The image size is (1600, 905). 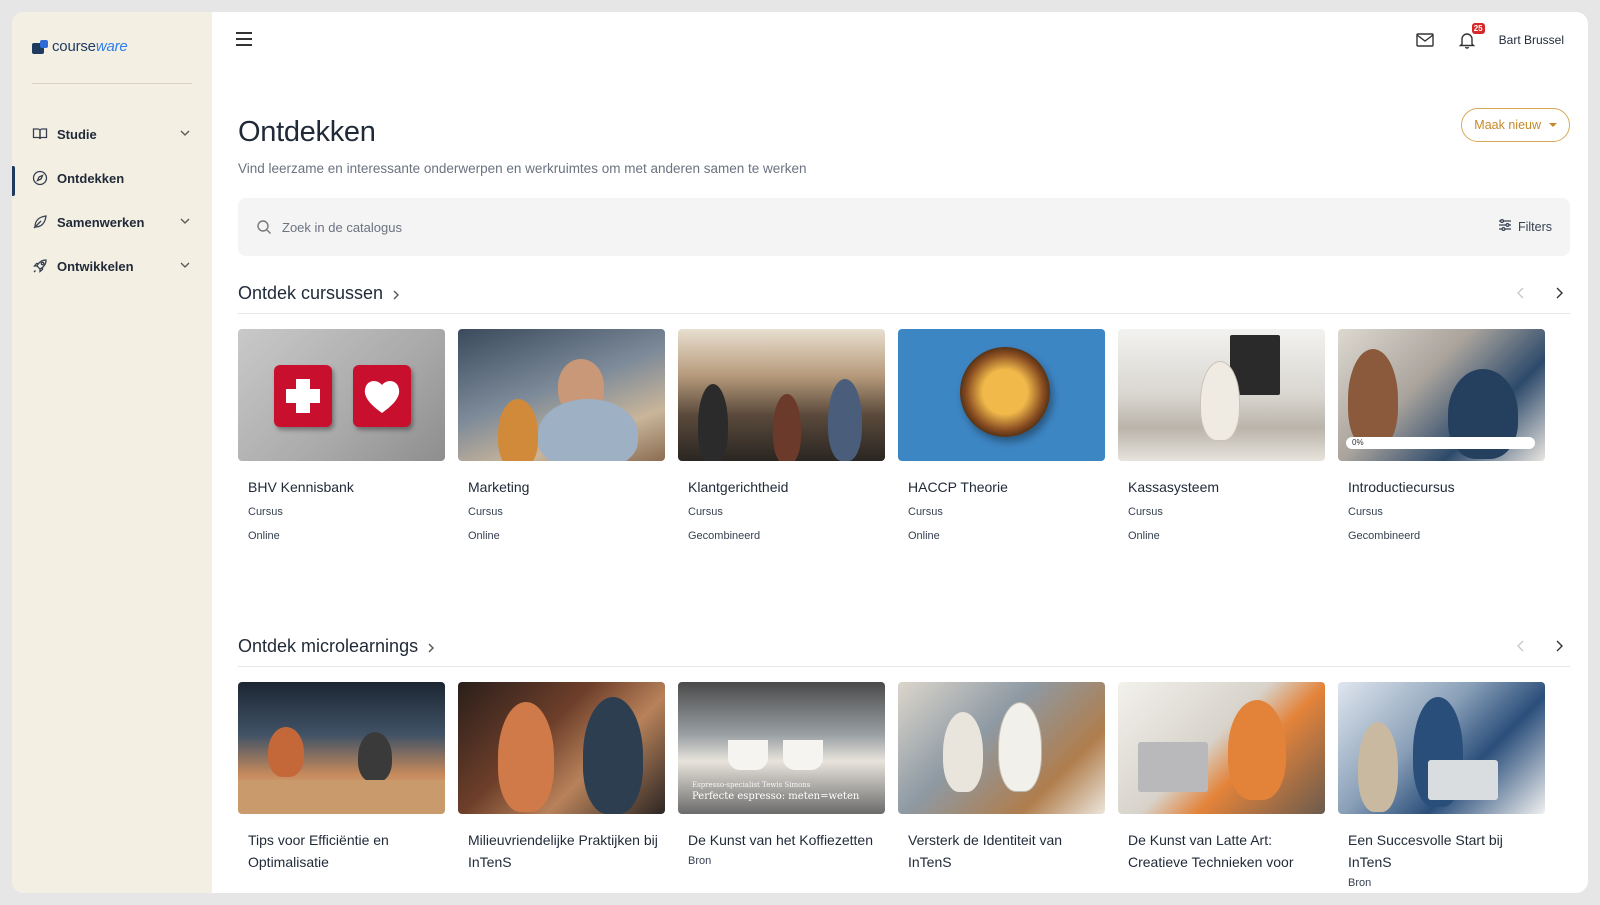 I want to click on microlearning-card: Een Succesvolle Start bij InTenS Bron, so click(x=1441, y=785).